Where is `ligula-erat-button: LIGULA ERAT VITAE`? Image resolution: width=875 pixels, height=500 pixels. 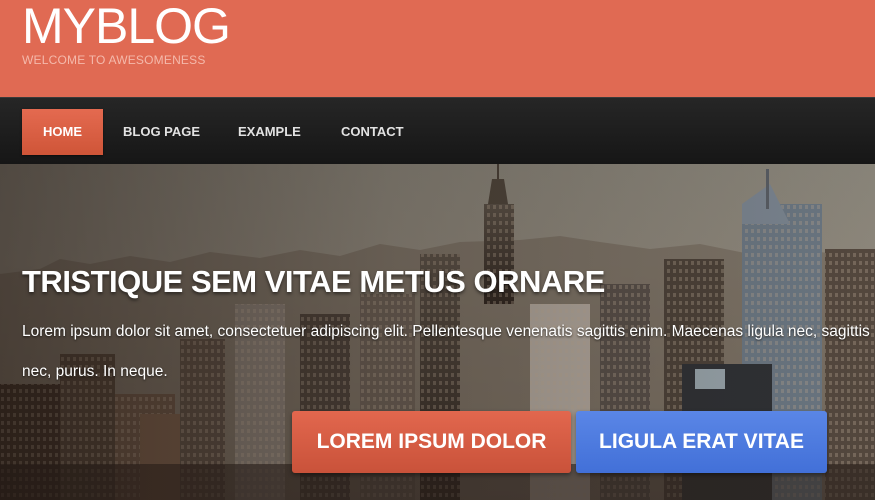
ligula-erat-button: LIGULA ERAT VITAE is located at coordinates (701, 442).